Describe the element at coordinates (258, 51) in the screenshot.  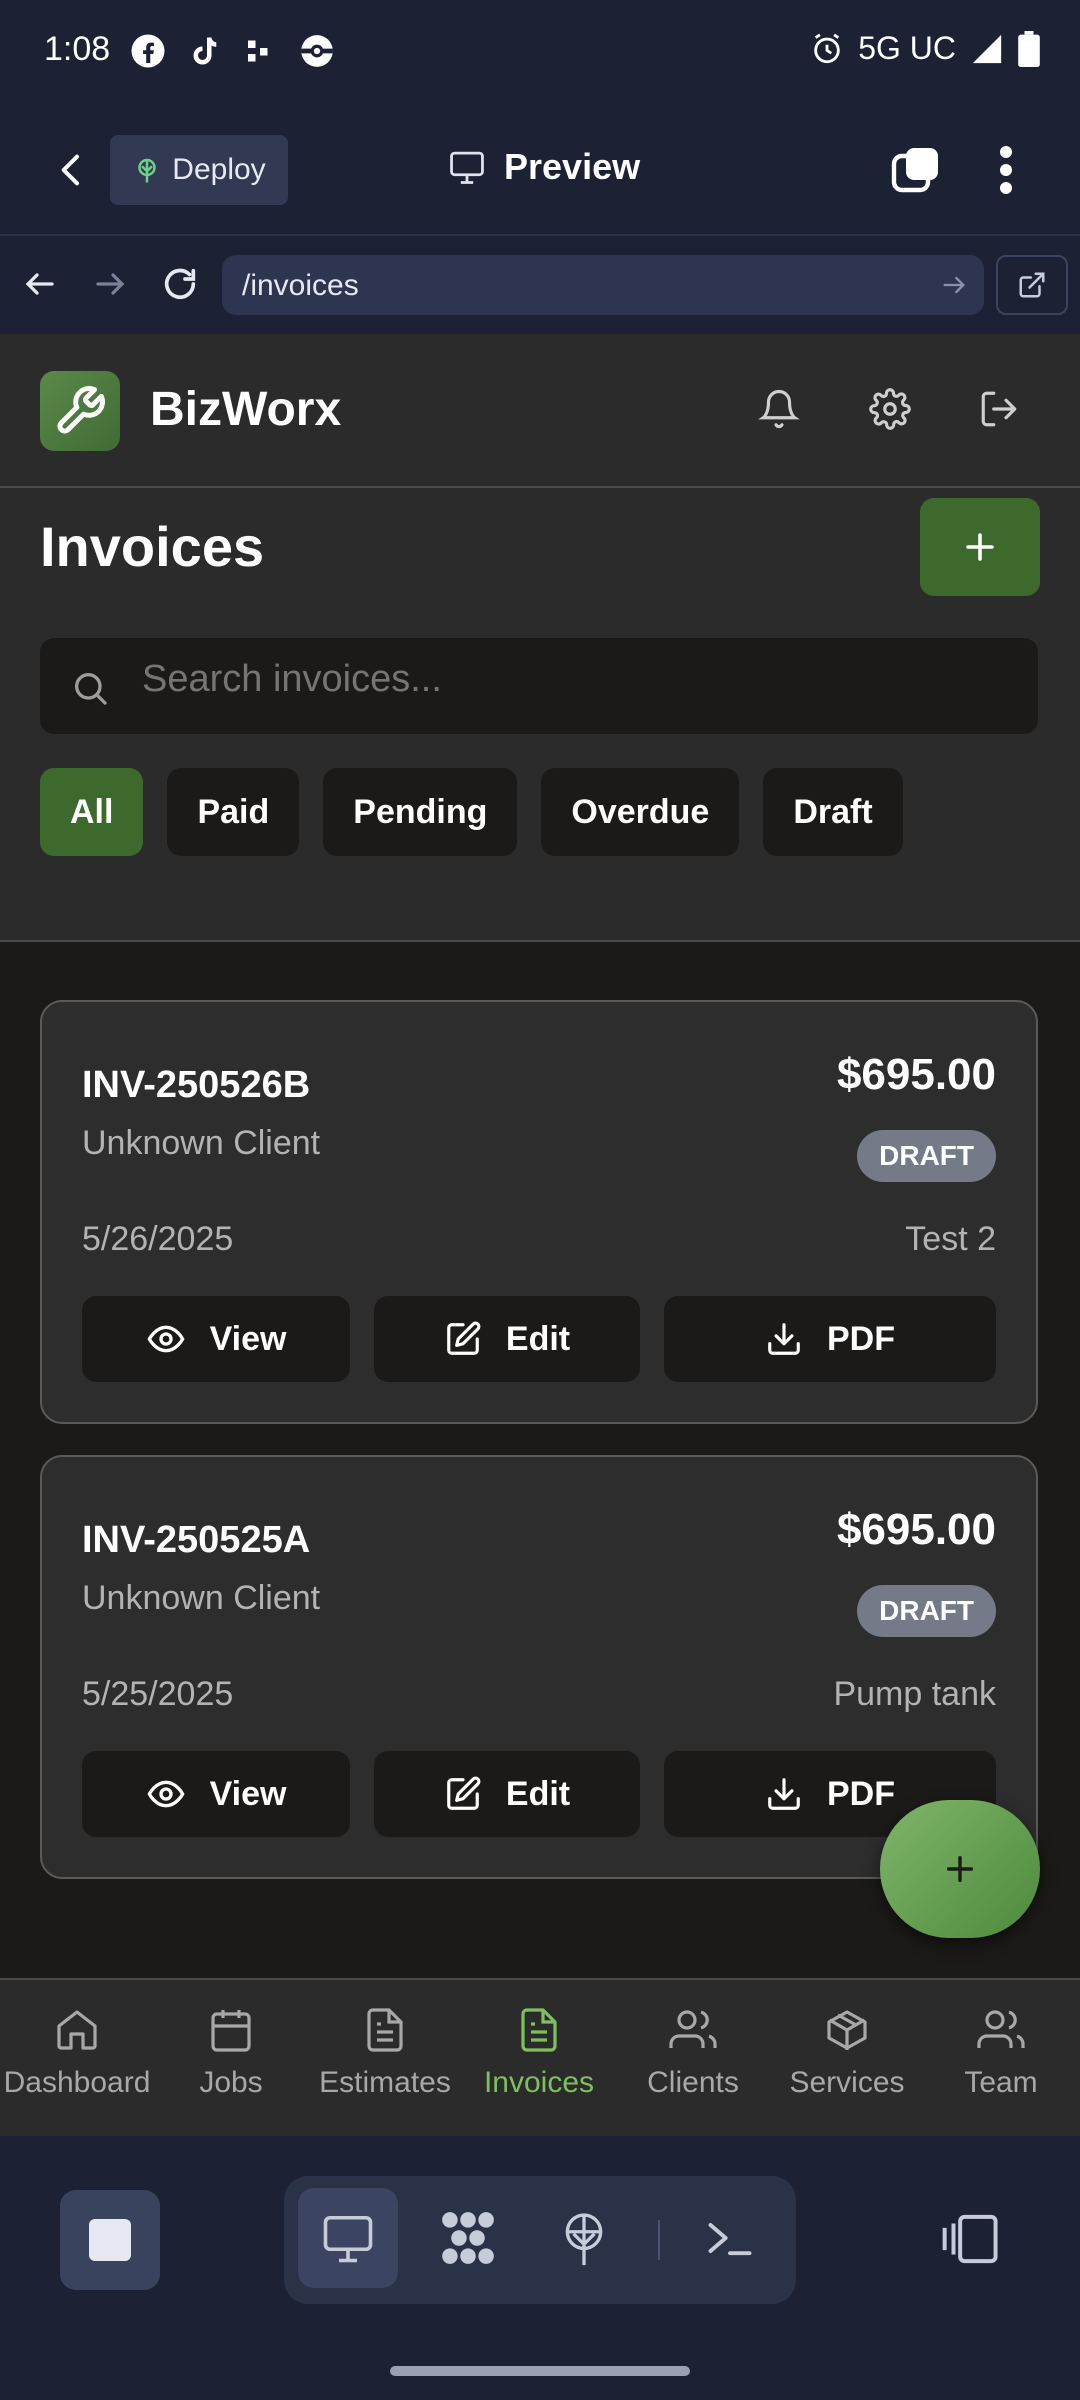
I see `dots-app-icon` at that location.